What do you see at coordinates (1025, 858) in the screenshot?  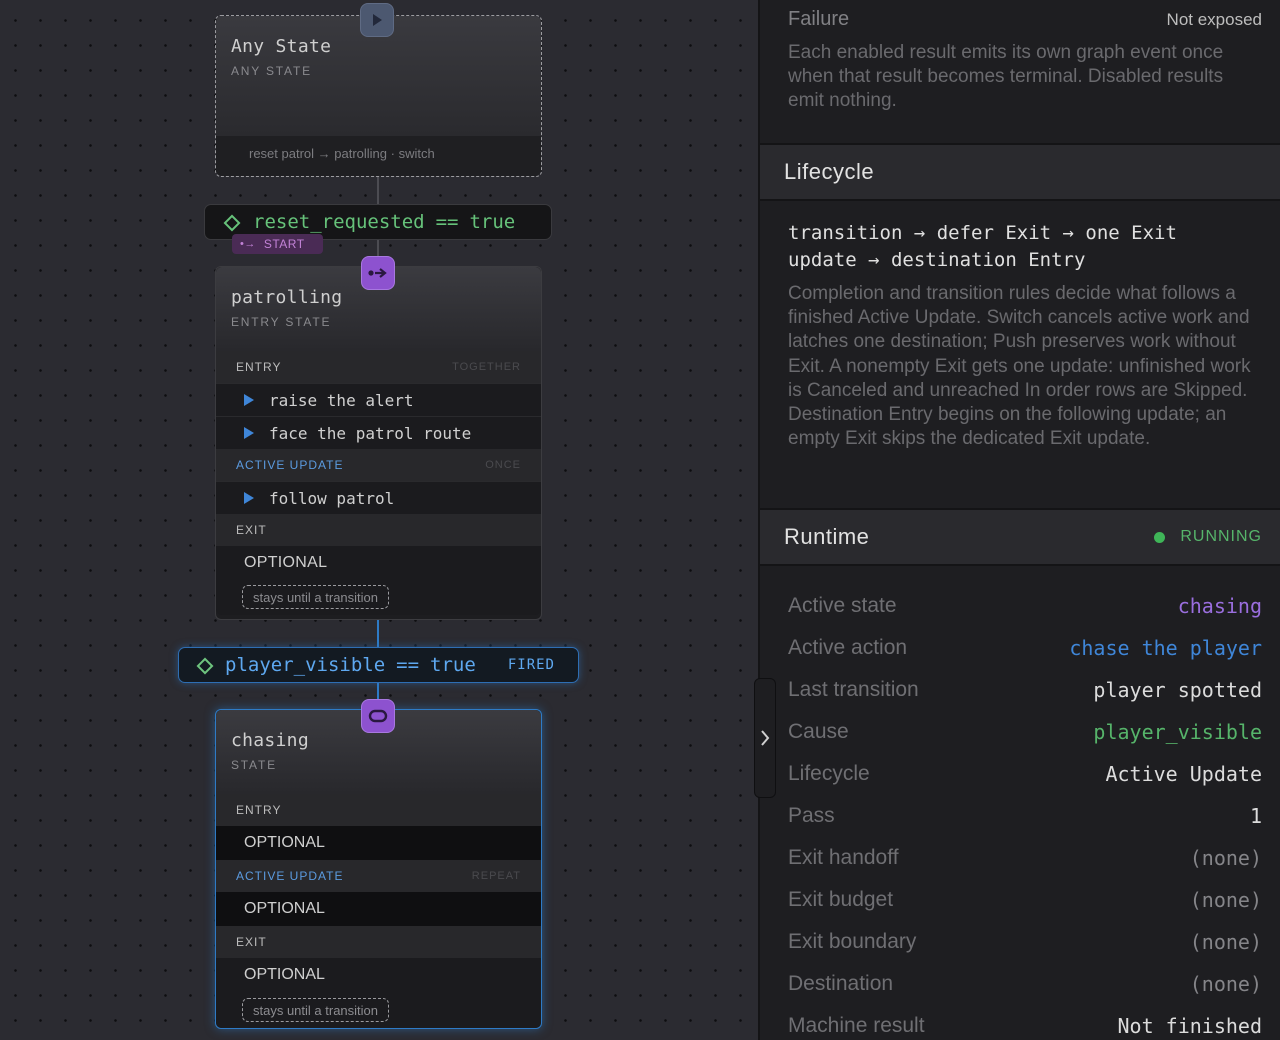 I see `runtime-row: Exit handoff (none)` at bounding box center [1025, 858].